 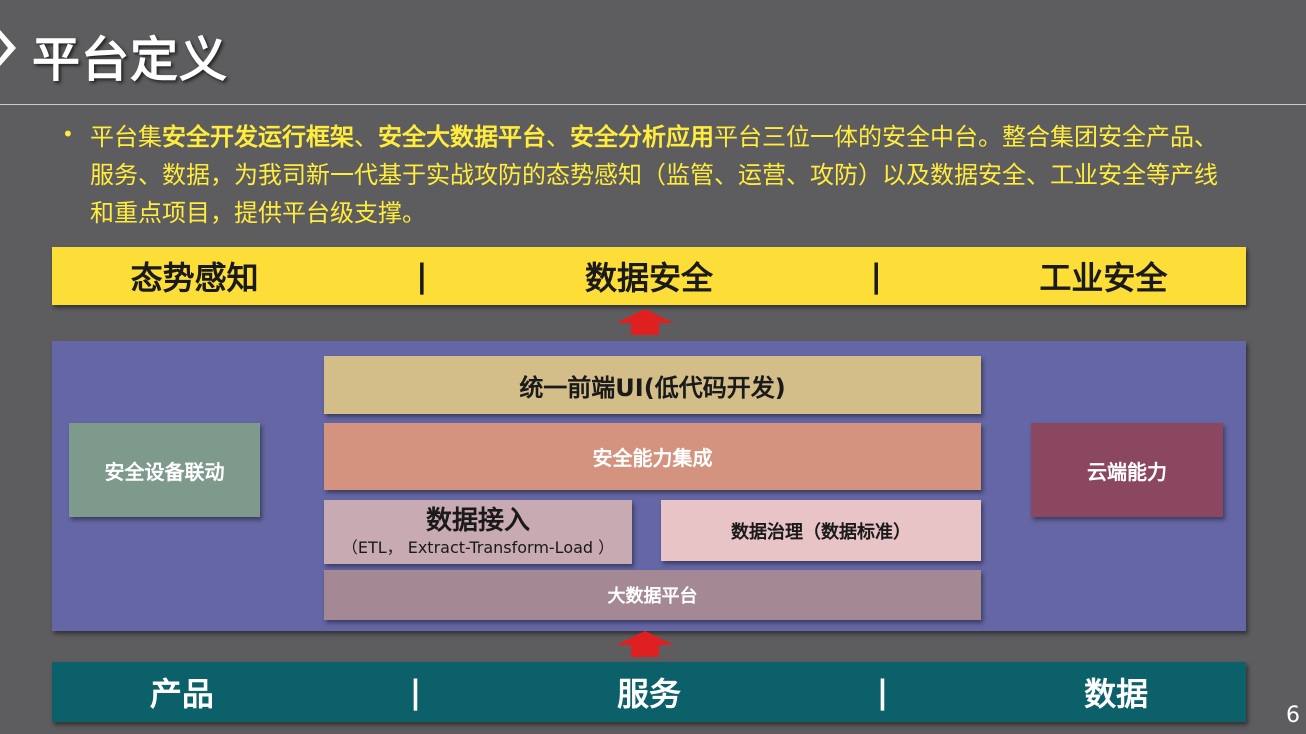 What do you see at coordinates (558, 137) in the screenshot?
I see `intro-sep-2: 、` at bounding box center [558, 137].